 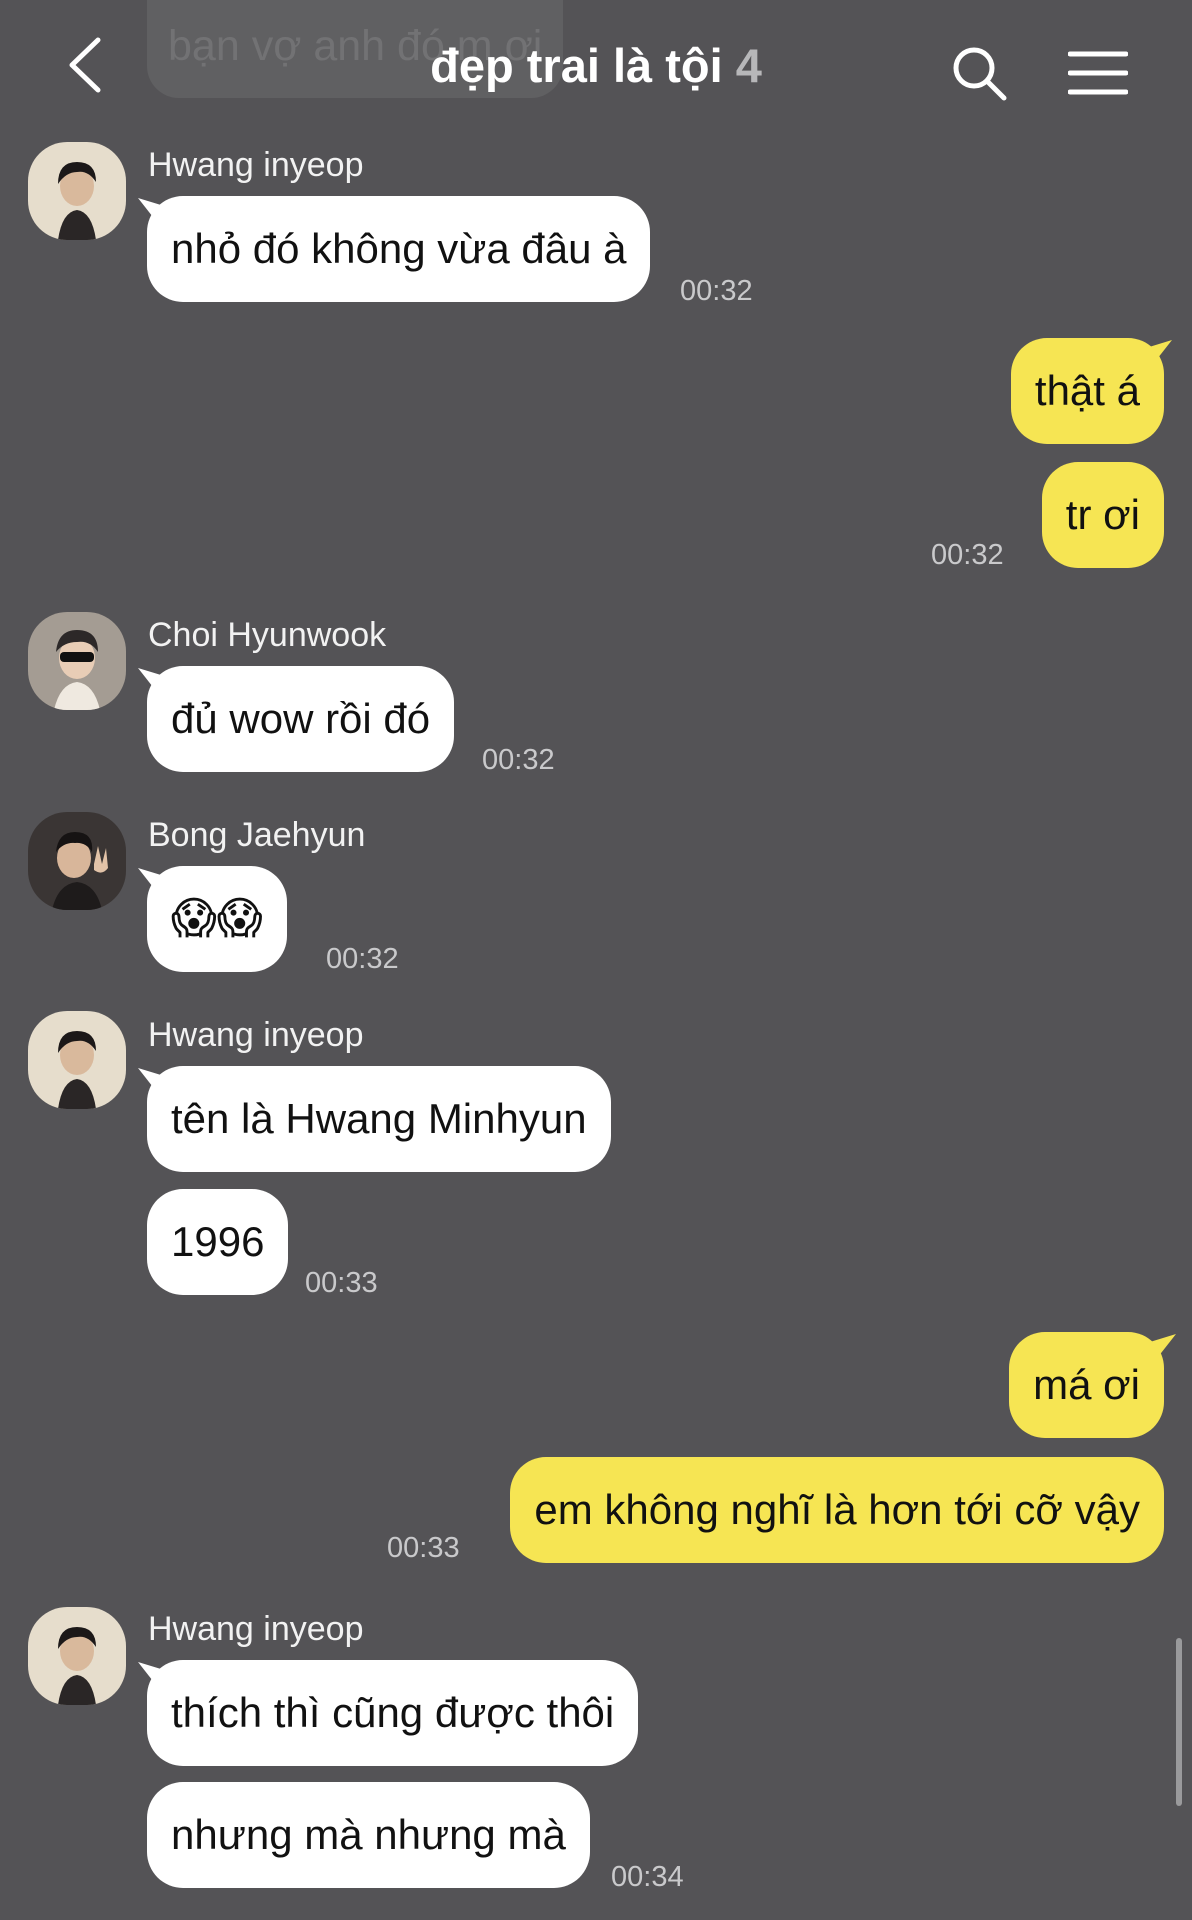 I want to click on member-count: 4, so click(x=748, y=65).